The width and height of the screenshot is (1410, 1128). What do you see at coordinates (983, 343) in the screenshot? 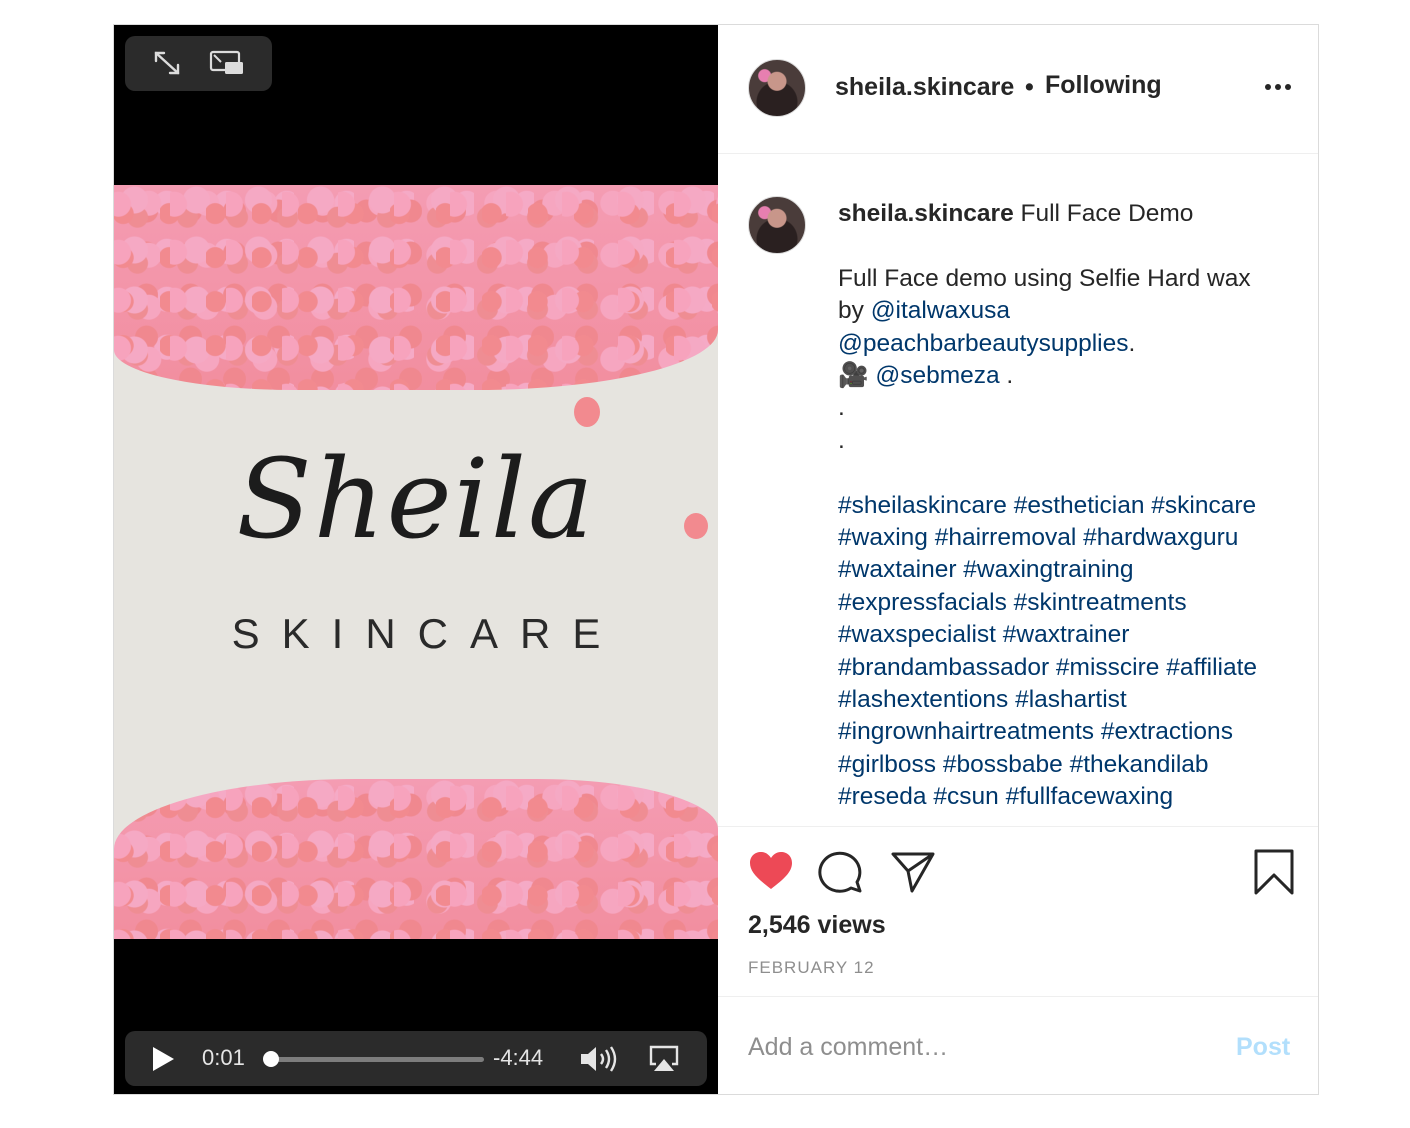
I see `mention-link: @peachbarbeautysupplies` at bounding box center [983, 343].